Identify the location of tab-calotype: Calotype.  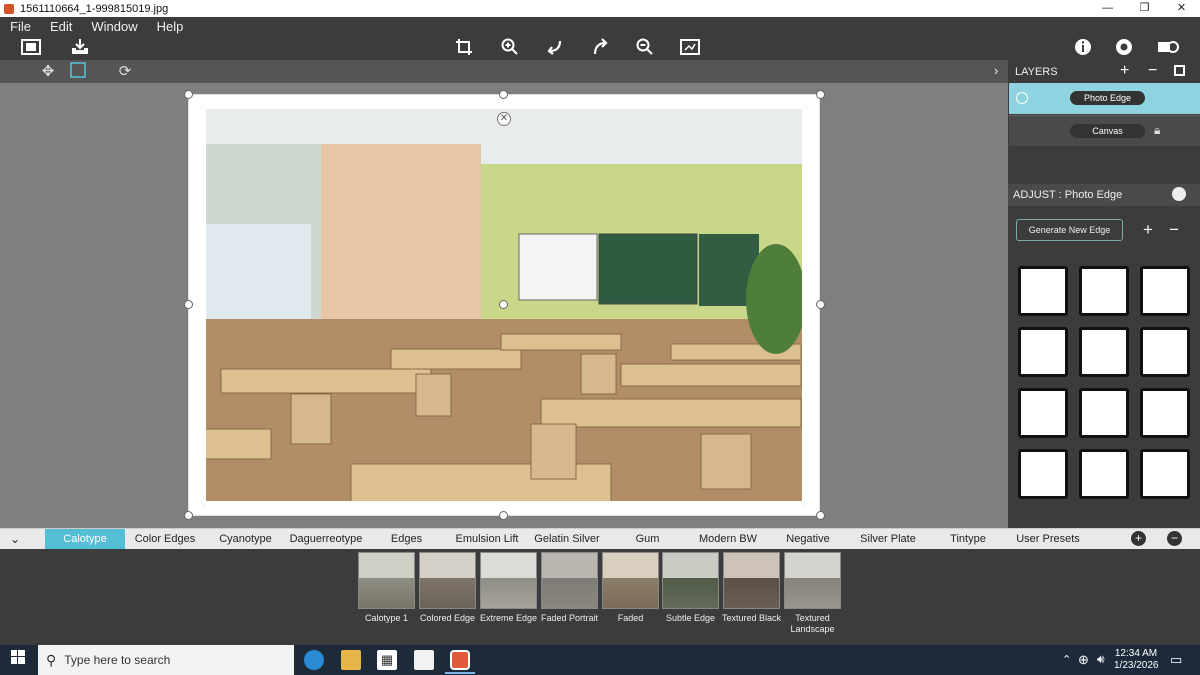
(85, 539).